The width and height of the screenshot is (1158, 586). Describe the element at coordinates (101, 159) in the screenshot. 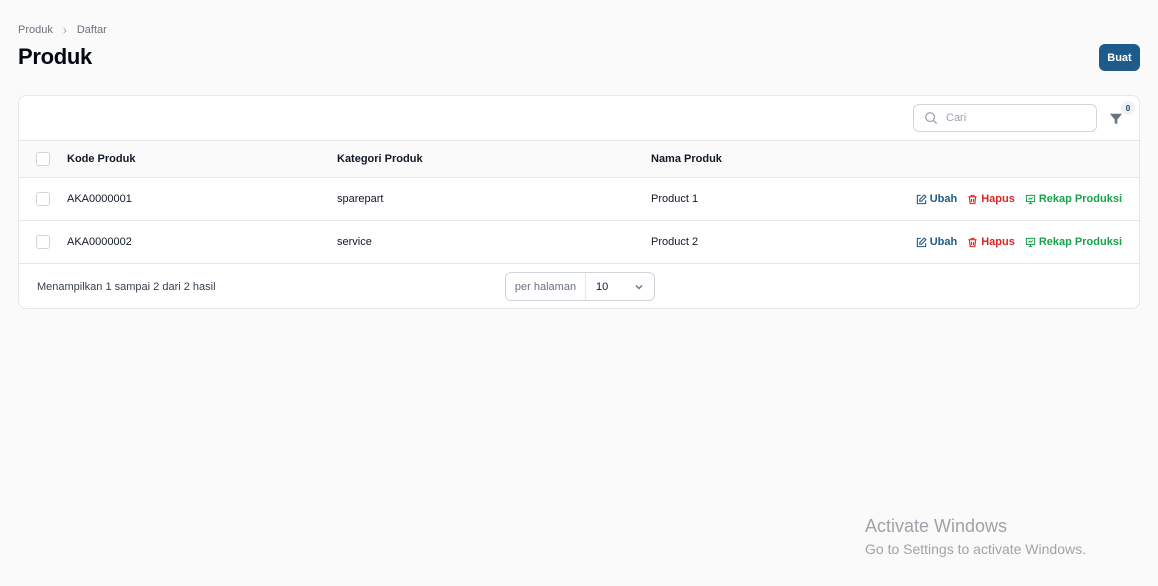

I see `column-header-kode: Kode Produk` at that location.